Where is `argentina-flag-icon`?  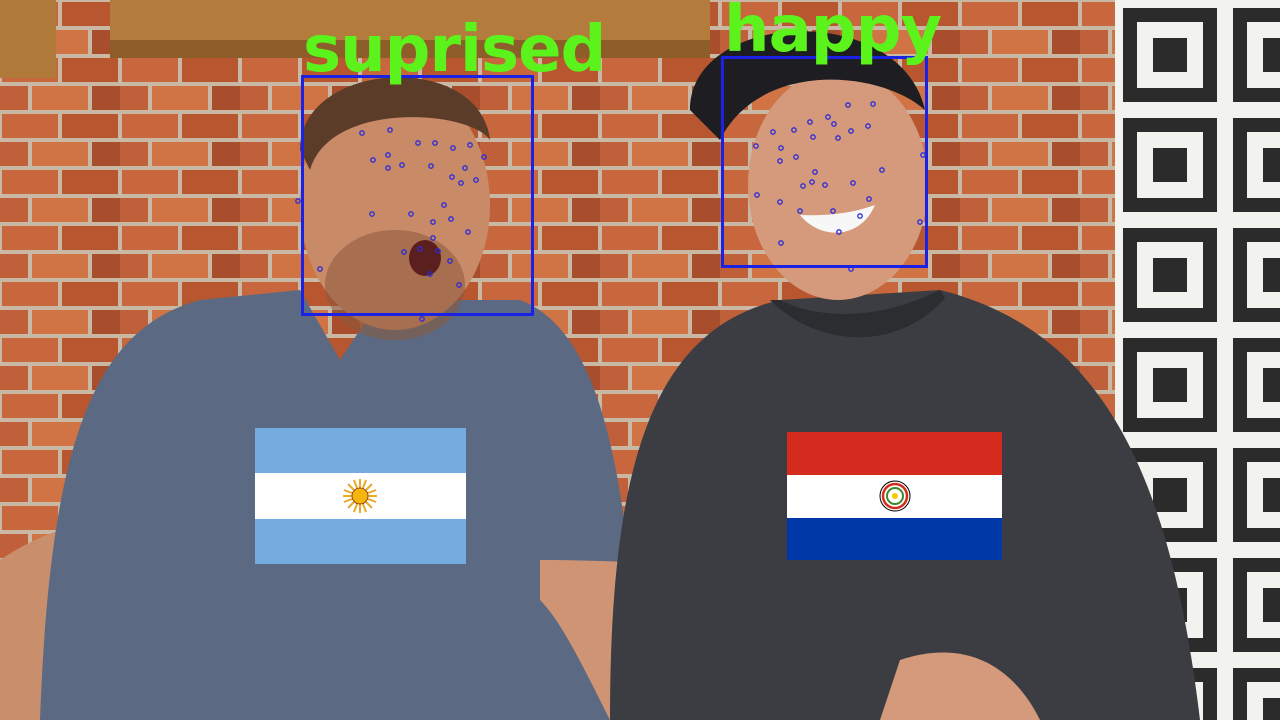
argentina-flag-icon is located at coordinates (360, 496).